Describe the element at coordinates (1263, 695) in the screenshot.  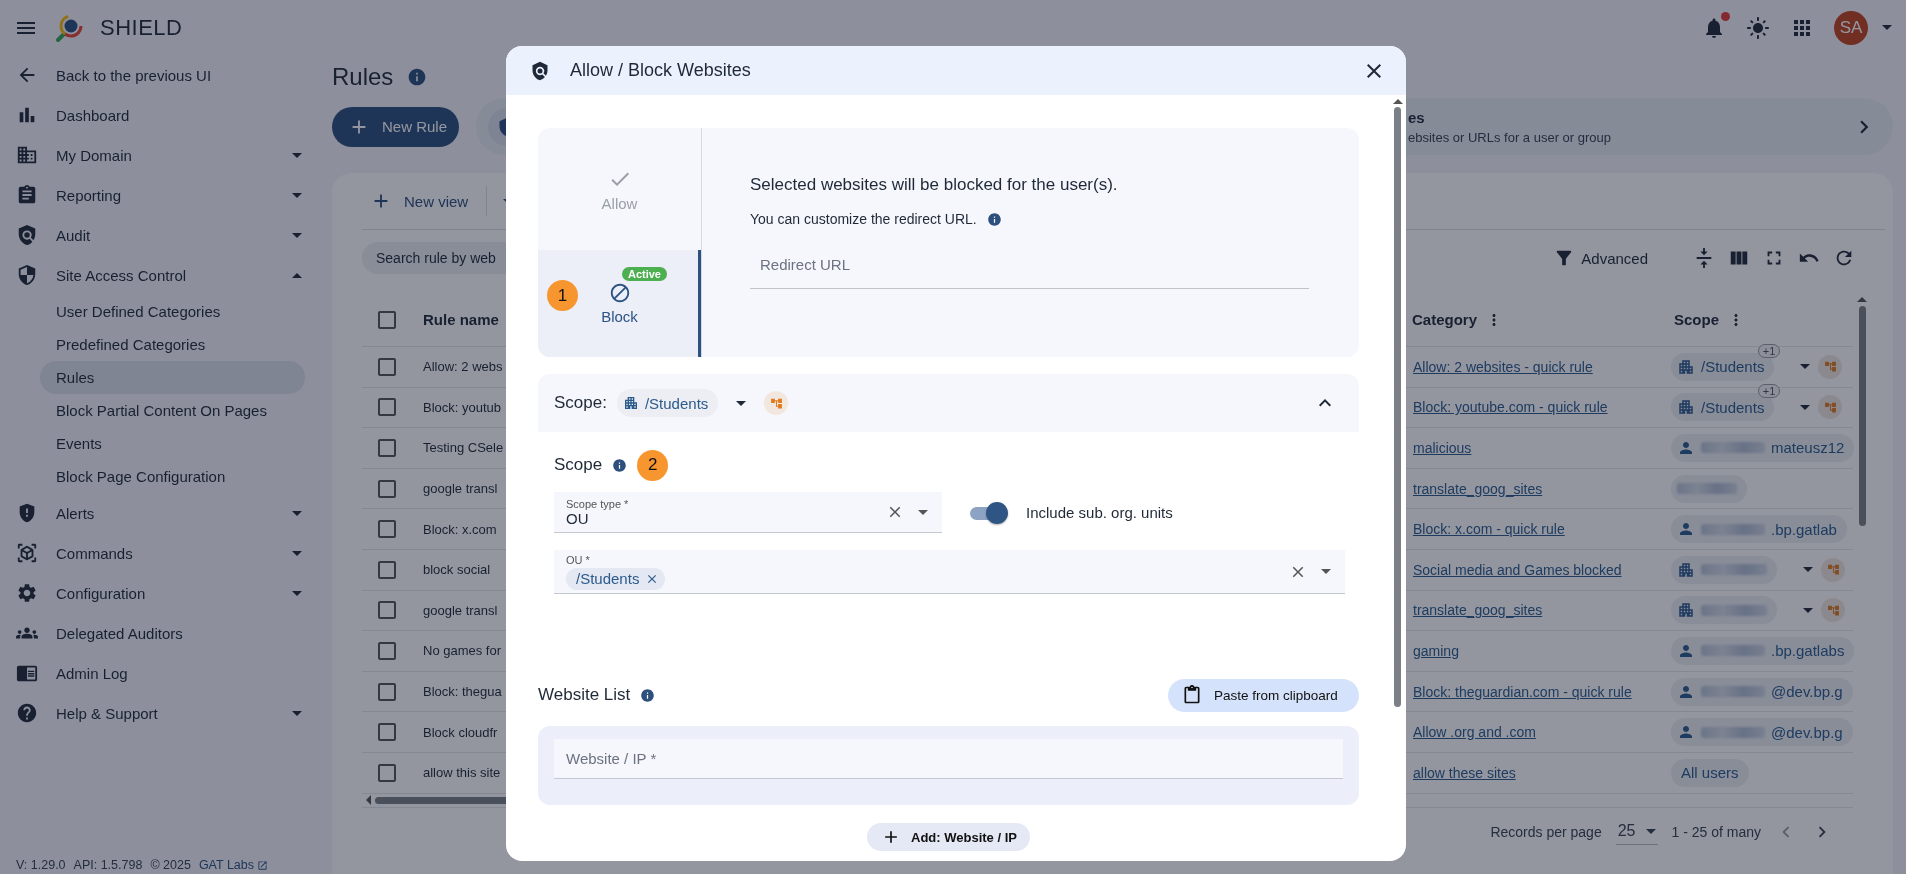
I see `paste-button: Paste from clipboard` at that location.